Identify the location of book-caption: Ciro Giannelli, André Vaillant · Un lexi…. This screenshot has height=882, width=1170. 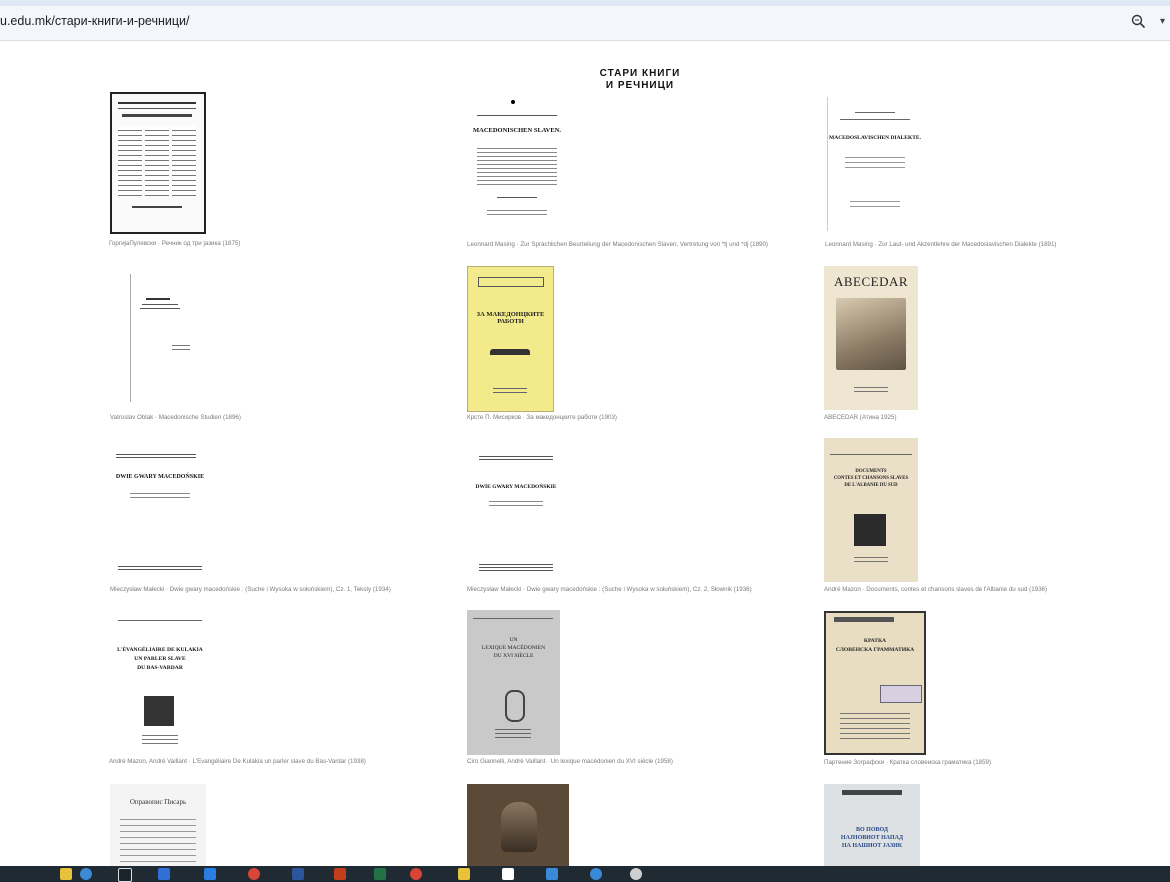
(570, 761).